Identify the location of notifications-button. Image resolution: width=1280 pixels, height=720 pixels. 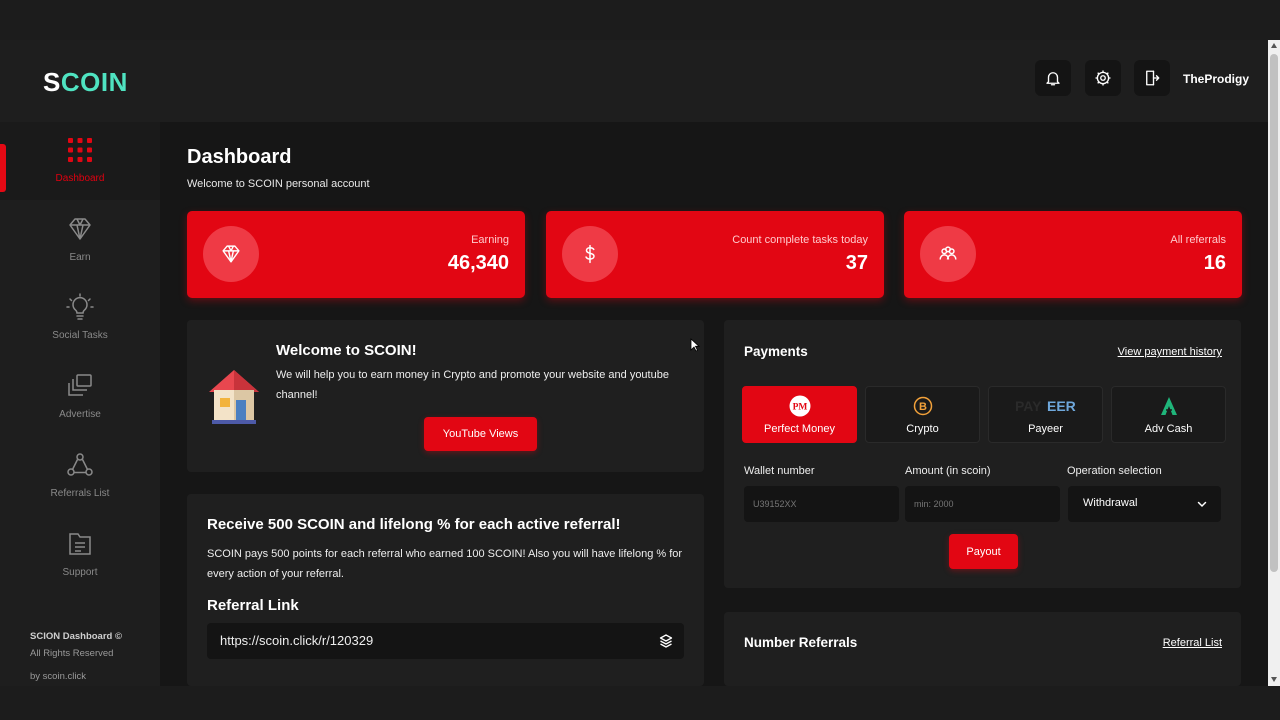
(1053, 78).